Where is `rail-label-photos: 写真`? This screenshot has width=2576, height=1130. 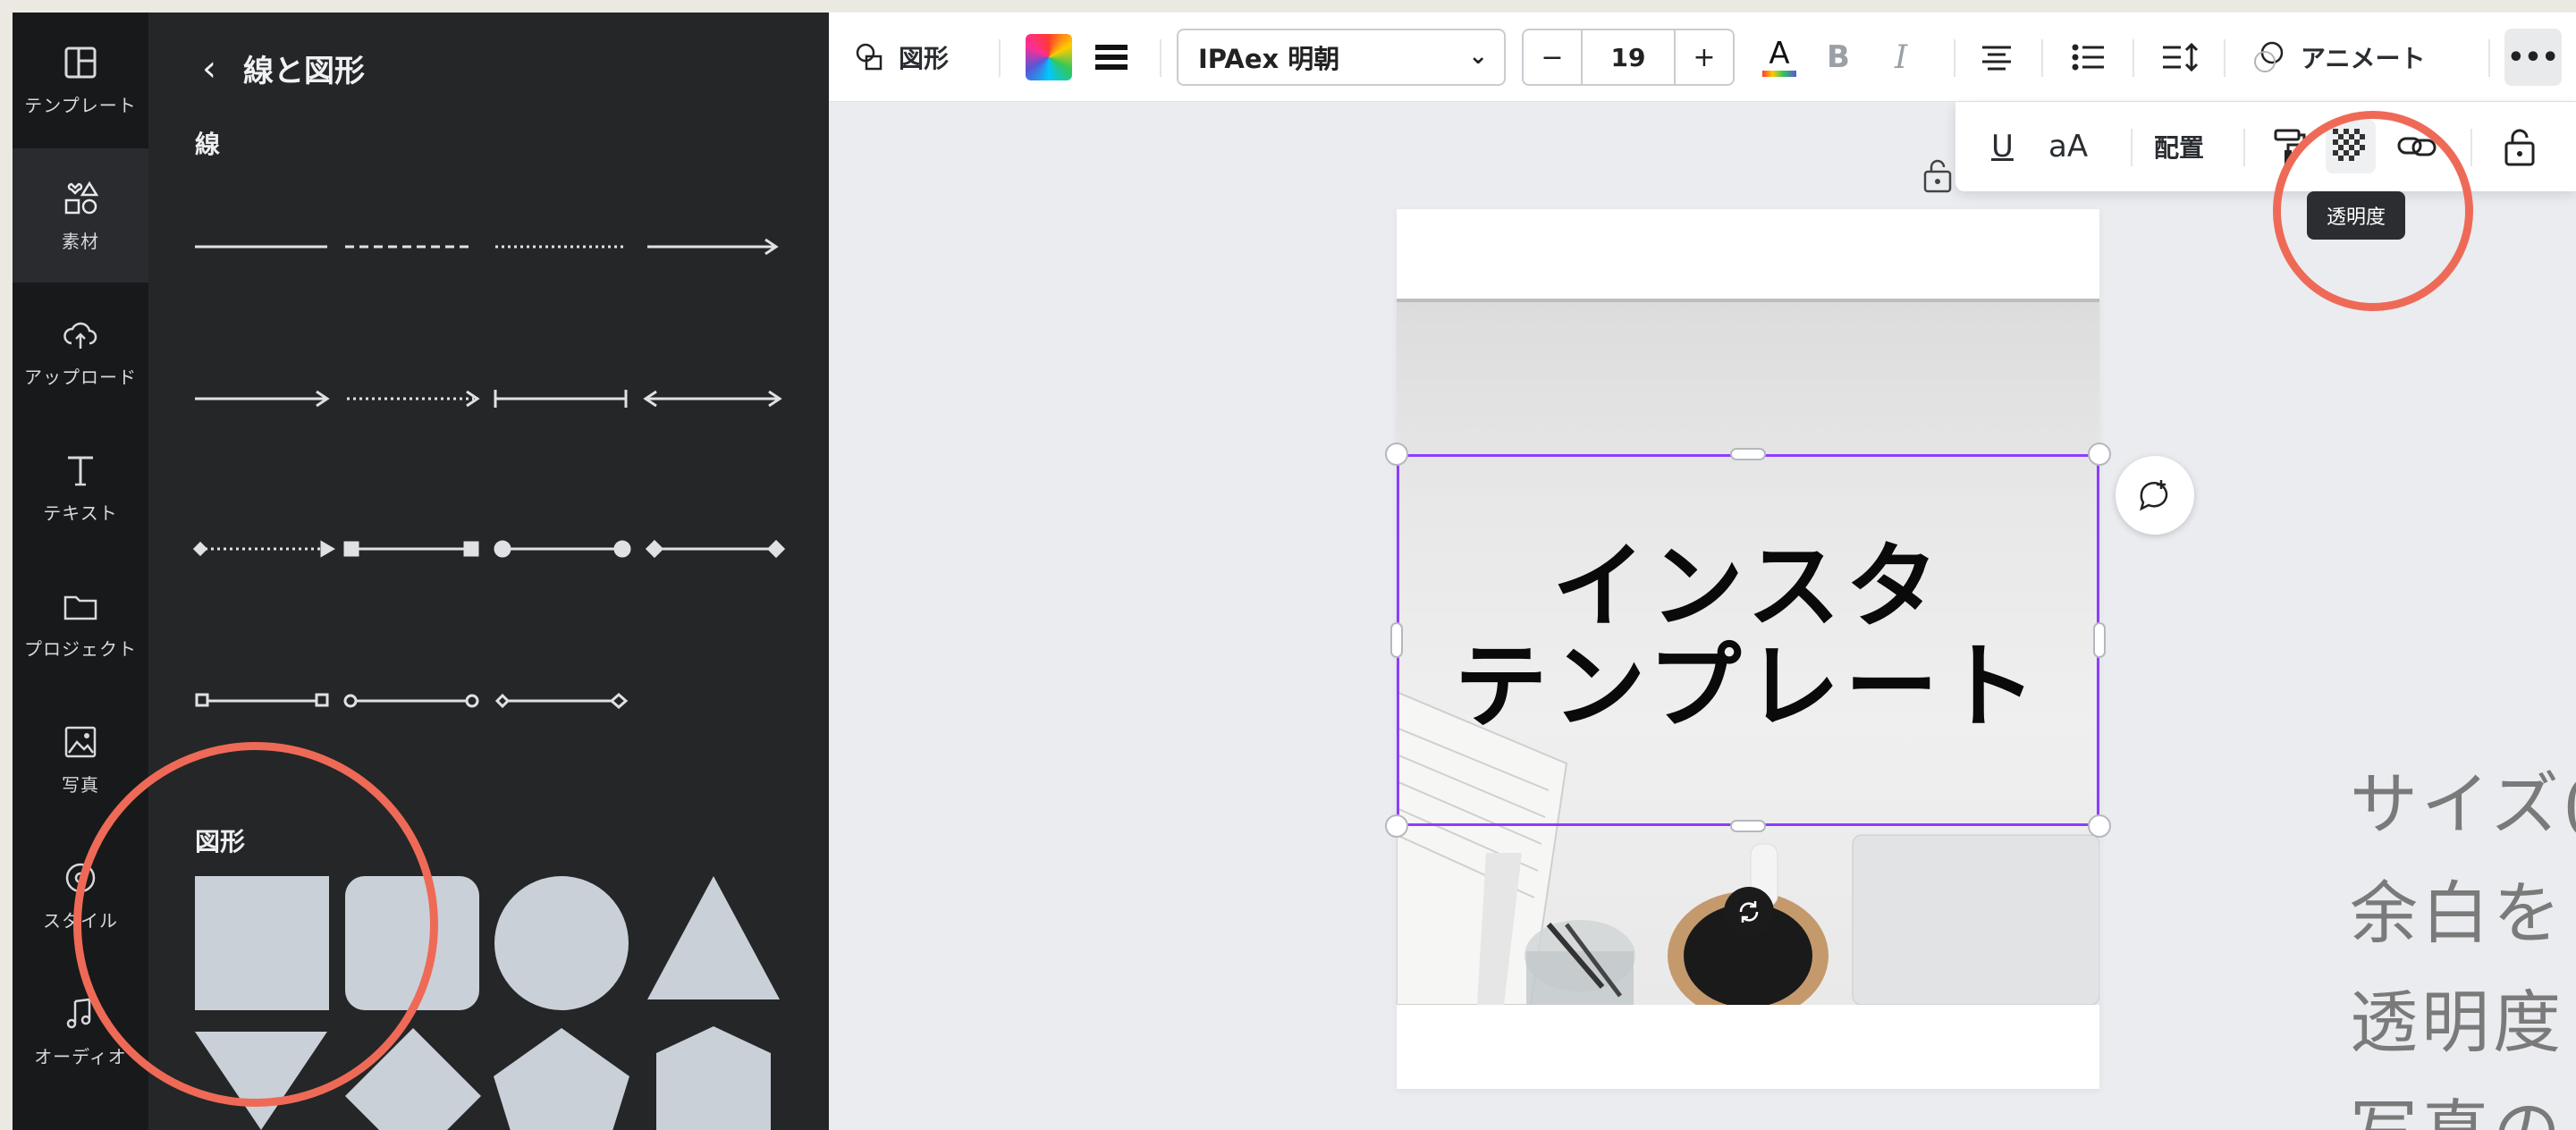 rail-label-photos: 写真 is located at coordinates (80, 785).